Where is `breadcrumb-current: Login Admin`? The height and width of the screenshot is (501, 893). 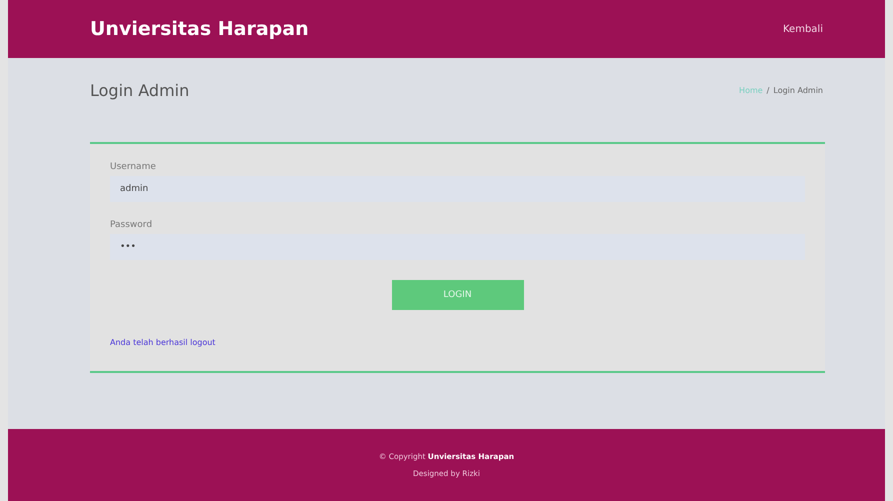 breadcrumb-current: Login Admin is located at coordinates (798, 90).